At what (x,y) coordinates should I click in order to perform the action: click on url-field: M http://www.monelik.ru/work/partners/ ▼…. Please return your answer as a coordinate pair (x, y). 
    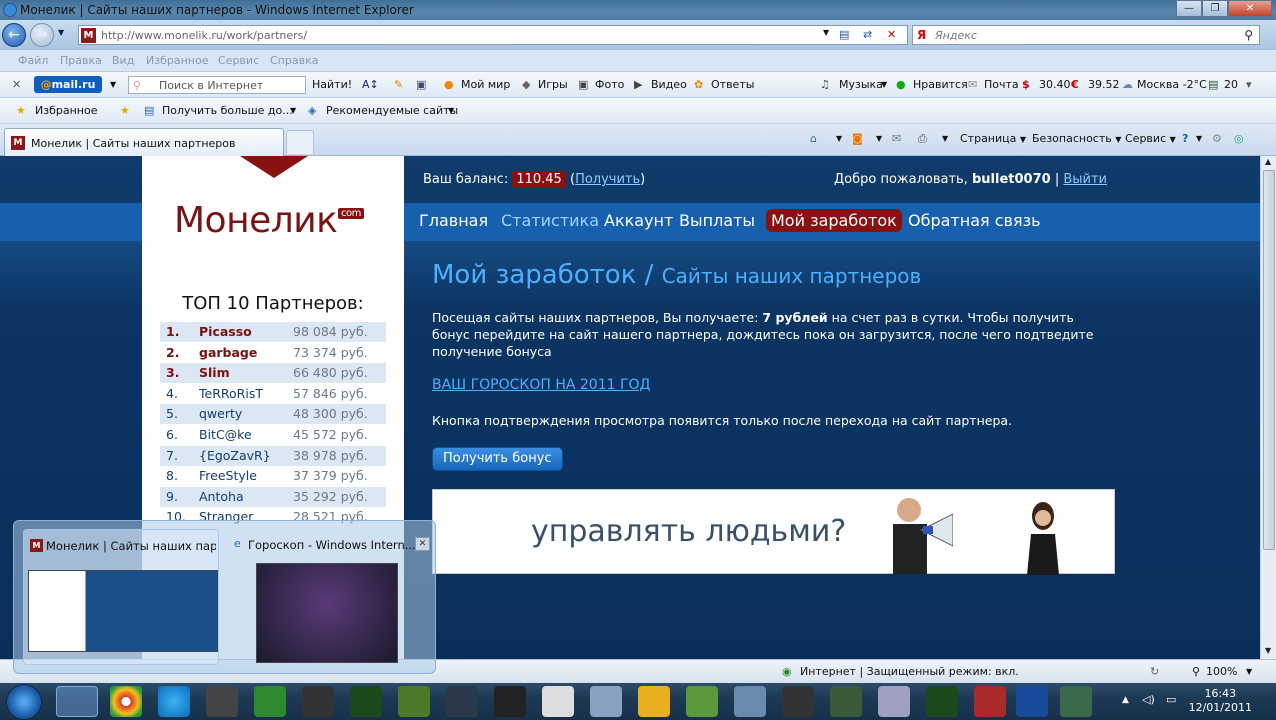
    Looking at the image, I should click on (493, 35).